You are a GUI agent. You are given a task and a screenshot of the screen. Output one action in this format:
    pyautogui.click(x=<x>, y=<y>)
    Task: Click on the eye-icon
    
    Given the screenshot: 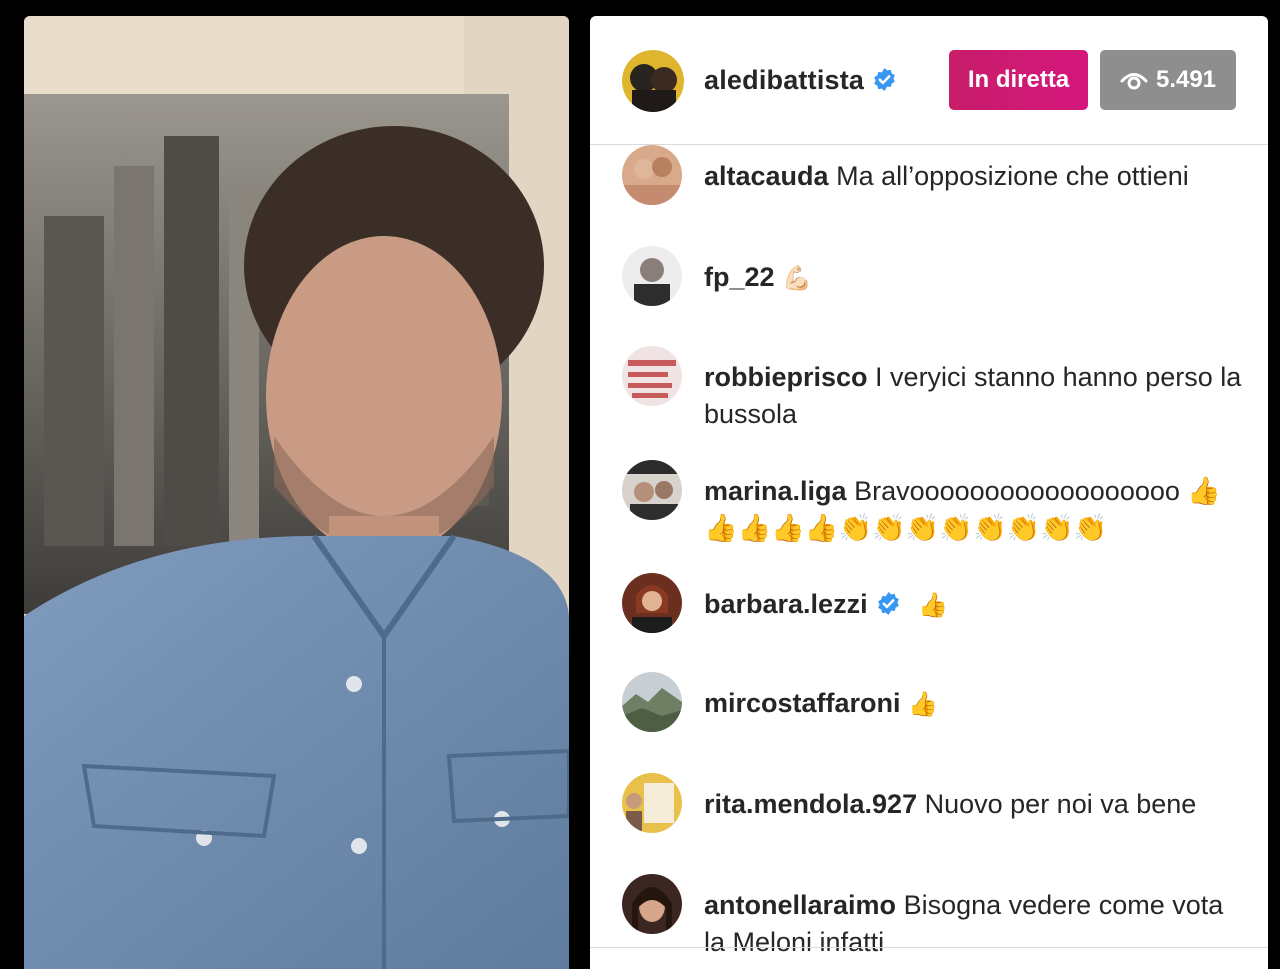 What is the action you would take?
    pyautogui.click(x=1134, y=81)
    